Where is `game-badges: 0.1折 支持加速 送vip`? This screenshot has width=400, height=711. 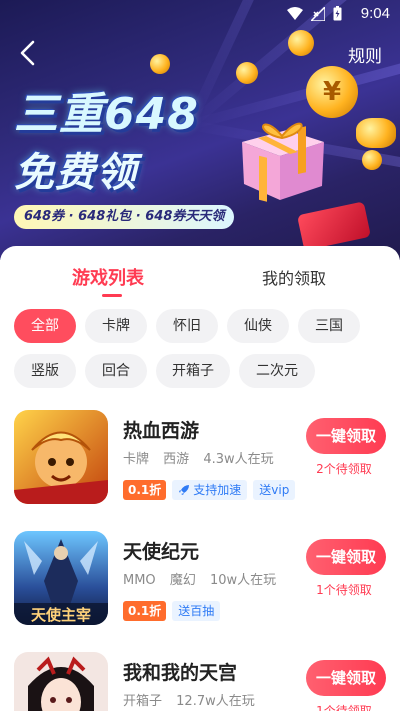
game-badges: 0.1折 支持加速 送vip is located at coordinates (209, 490).